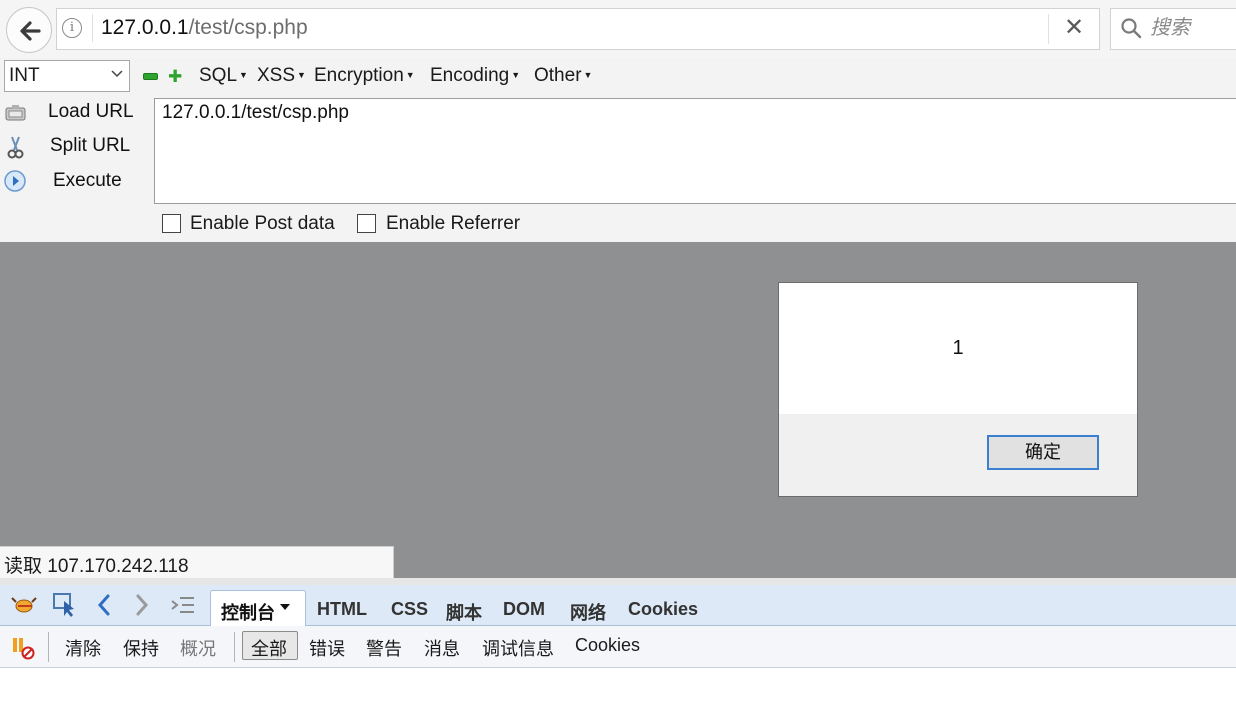 The height and width of the screenshot is (714, 1236). What do you see at coordinates (83, 648) in the screenshot?
I see `clear-button: 清除` at bounding box center [83, 648].